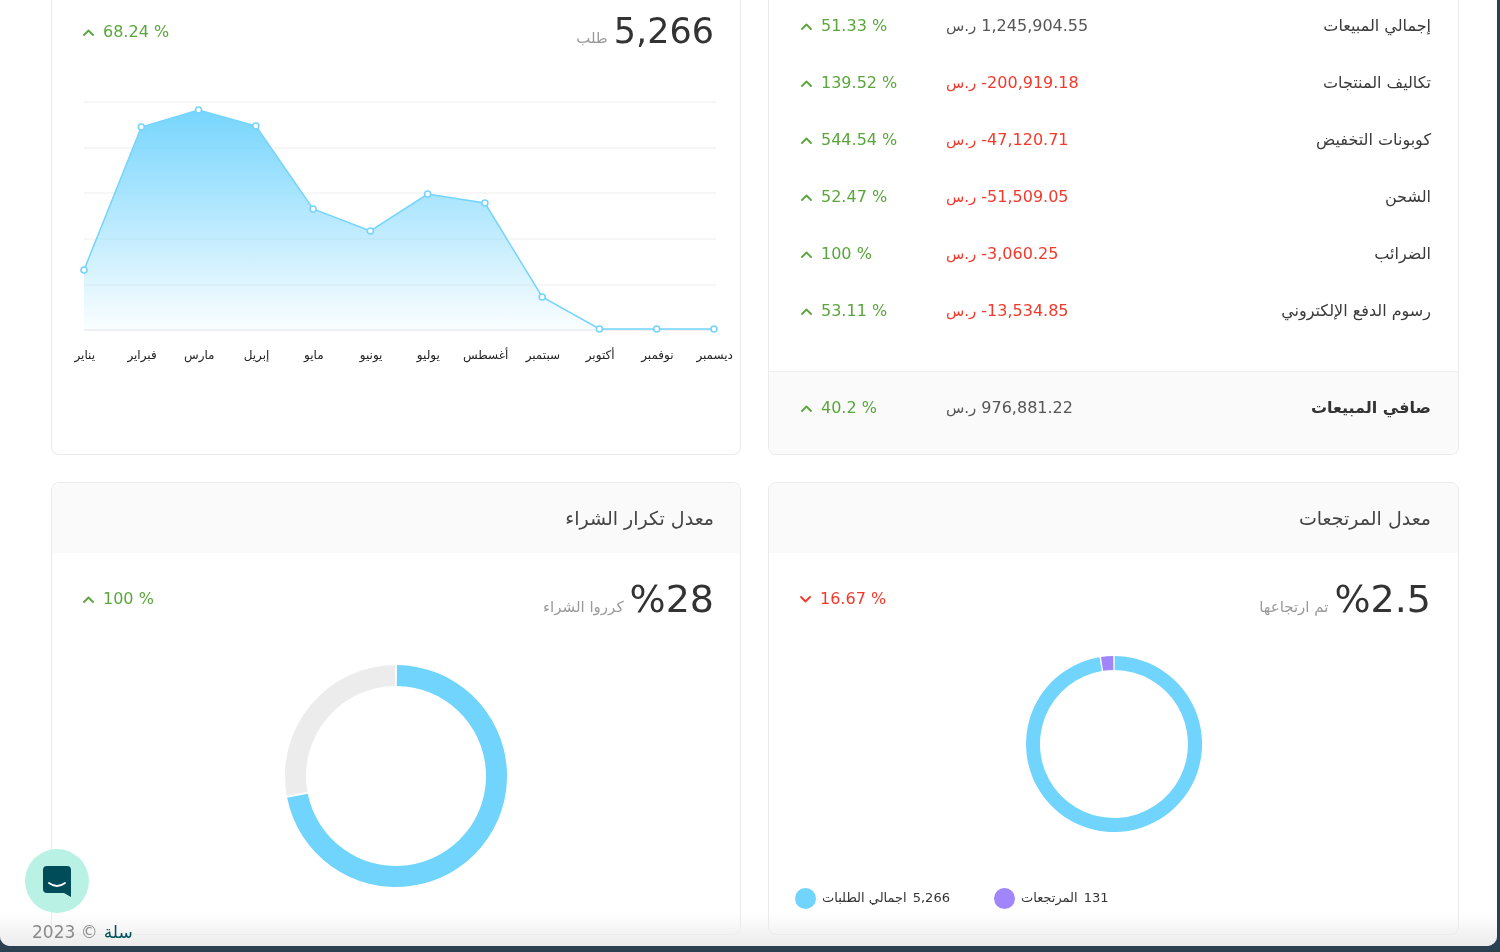  What do you see at coordinates (371, 355) in the screenshot?
I see `month-label: يونيو` at bounding box center [371, 355].